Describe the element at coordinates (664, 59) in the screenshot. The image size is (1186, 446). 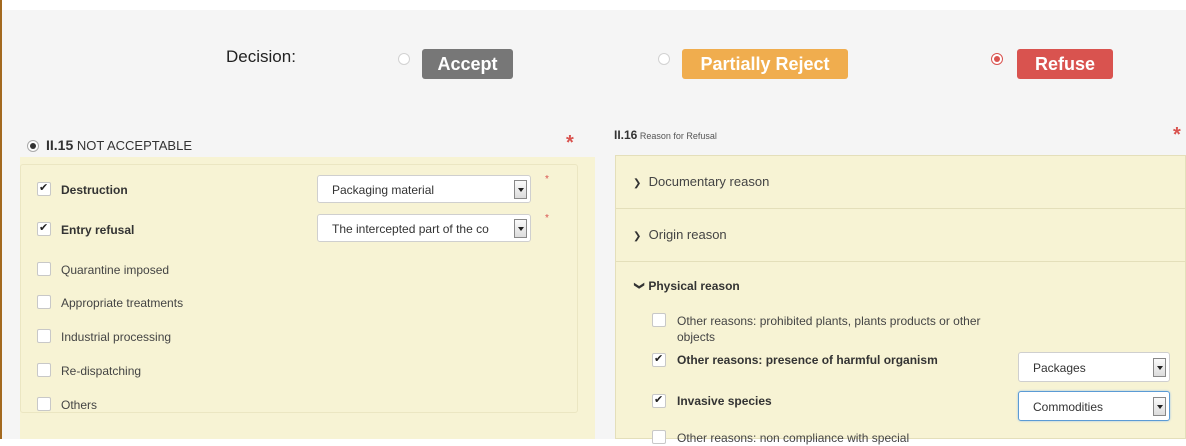
I see `partially-reject-radio` at that location.